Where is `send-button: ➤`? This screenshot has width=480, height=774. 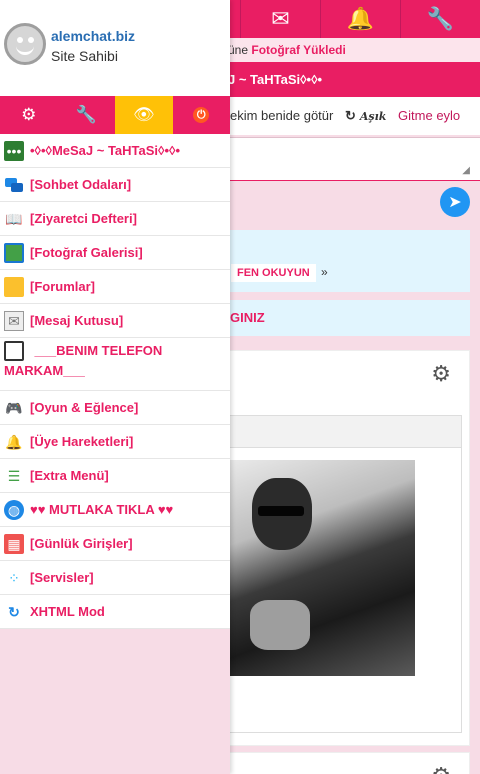 send-button: ➤ is located at coordinates (455, 202).